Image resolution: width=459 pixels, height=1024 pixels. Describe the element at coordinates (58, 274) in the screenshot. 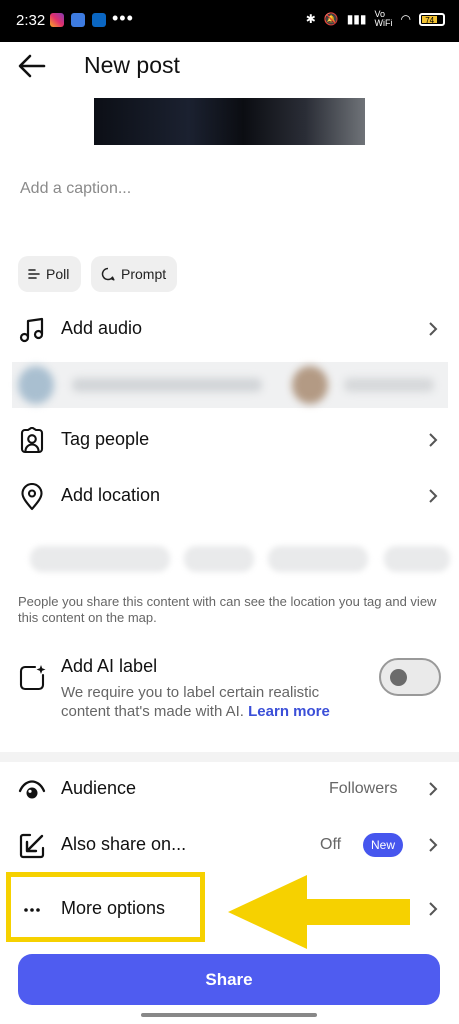

I see `poll-chip-label: Poll` at that location.